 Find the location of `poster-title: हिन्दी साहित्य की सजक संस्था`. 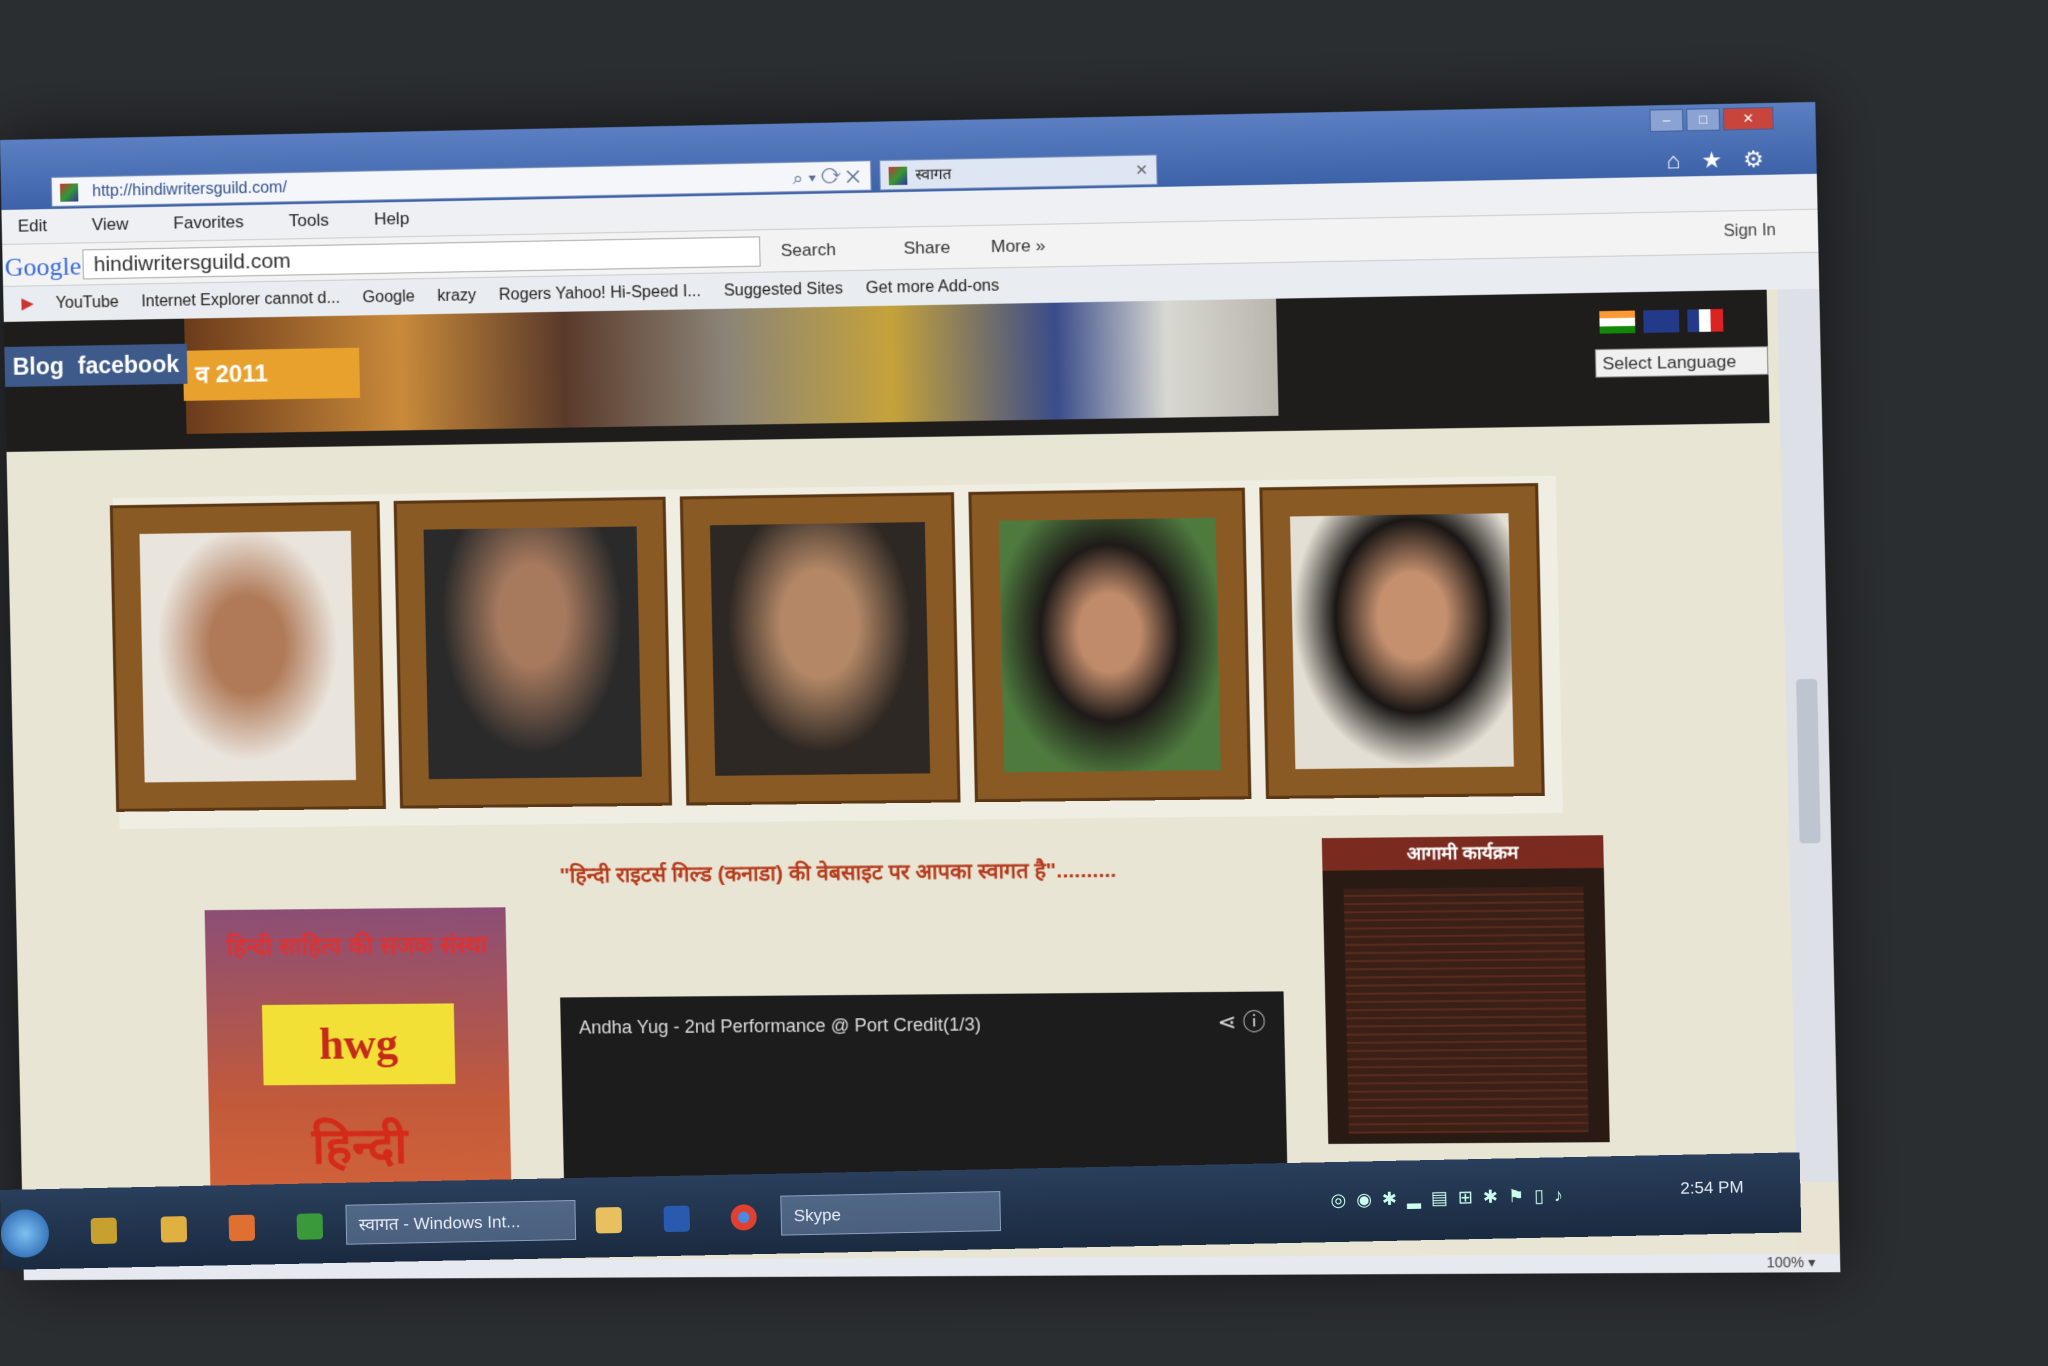

poster-title: हिन्दी साहित्य की सजक संस्था is located at coordinates (357, 946).